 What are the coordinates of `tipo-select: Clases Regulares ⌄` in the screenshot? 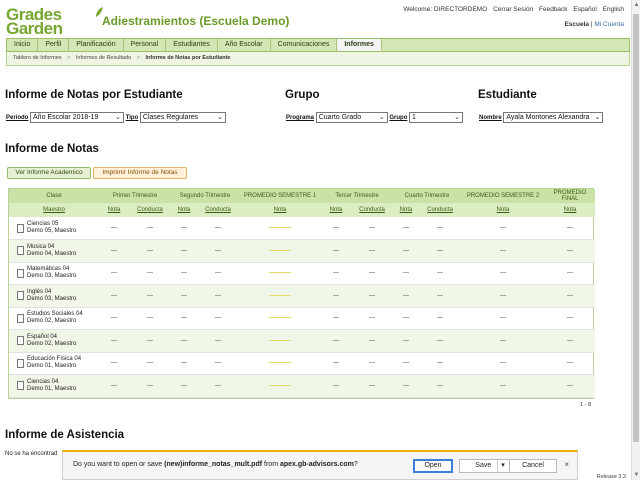 It's located at (182, 117).